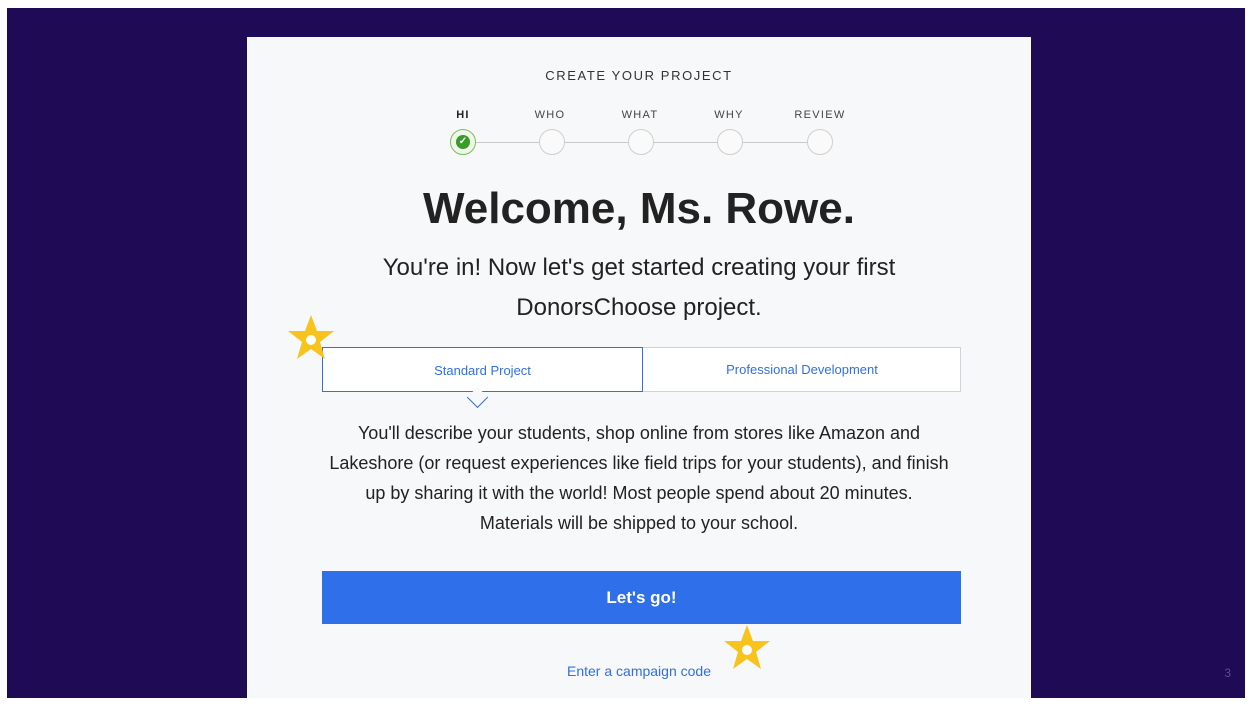 This screenshot has width=1253, height=706. I want to click on tab-standard-project: Standard Project, so click(482, 369).